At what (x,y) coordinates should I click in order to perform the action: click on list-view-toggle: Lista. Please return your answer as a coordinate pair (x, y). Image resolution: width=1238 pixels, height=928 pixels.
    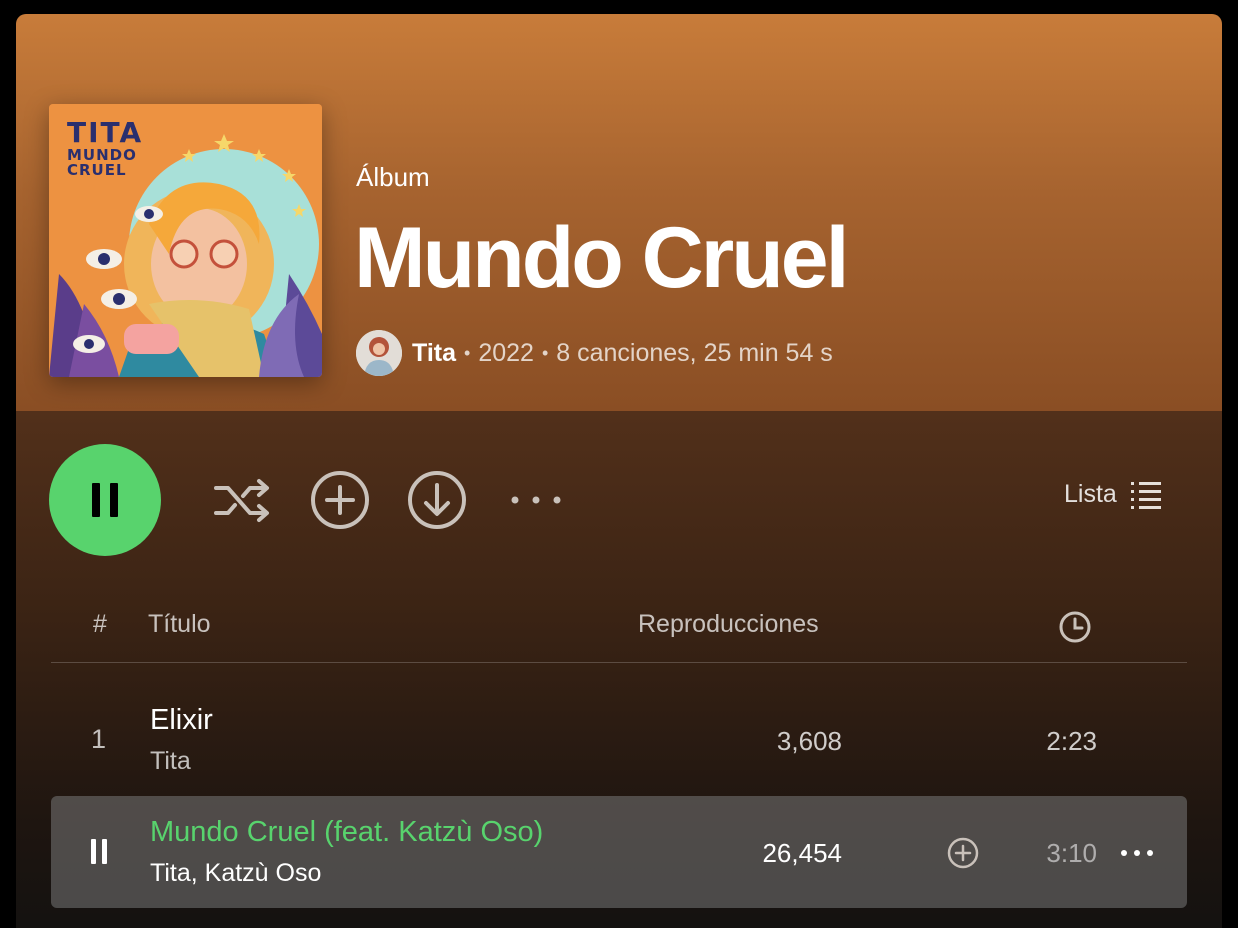
    Looking at the image, I should click on (1112, 494).